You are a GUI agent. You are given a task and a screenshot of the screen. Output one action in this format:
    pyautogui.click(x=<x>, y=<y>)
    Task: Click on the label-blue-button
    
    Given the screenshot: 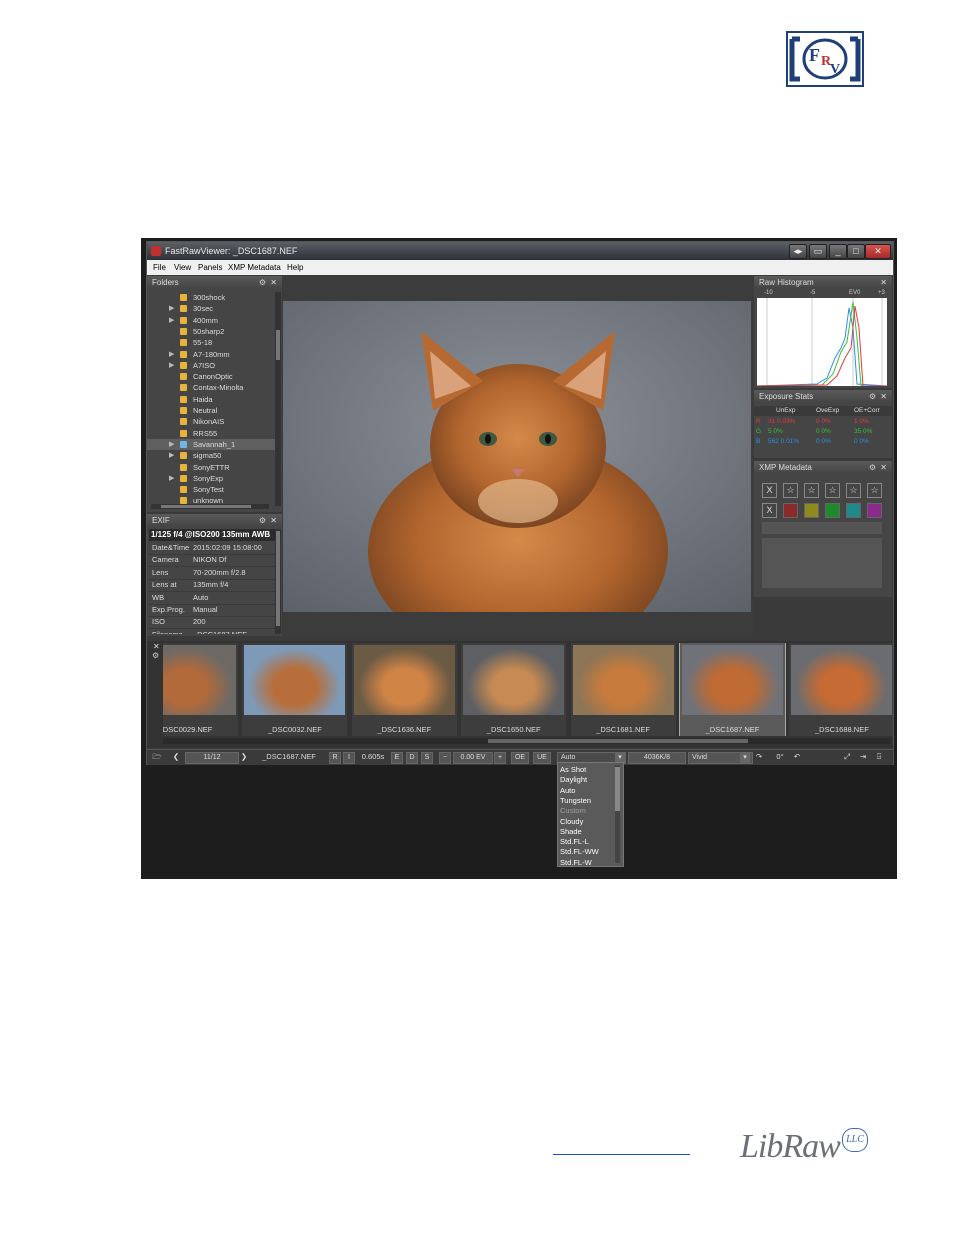 What is the action you would take?
    pyautogui.click(x=853, y=510)
    